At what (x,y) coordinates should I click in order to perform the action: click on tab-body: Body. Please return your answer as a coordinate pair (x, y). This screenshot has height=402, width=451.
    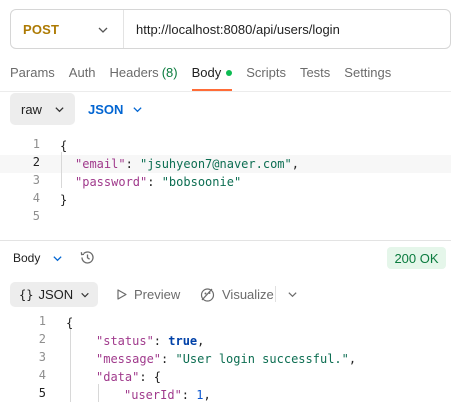
    Looking at the image, I should click on (212, 77).